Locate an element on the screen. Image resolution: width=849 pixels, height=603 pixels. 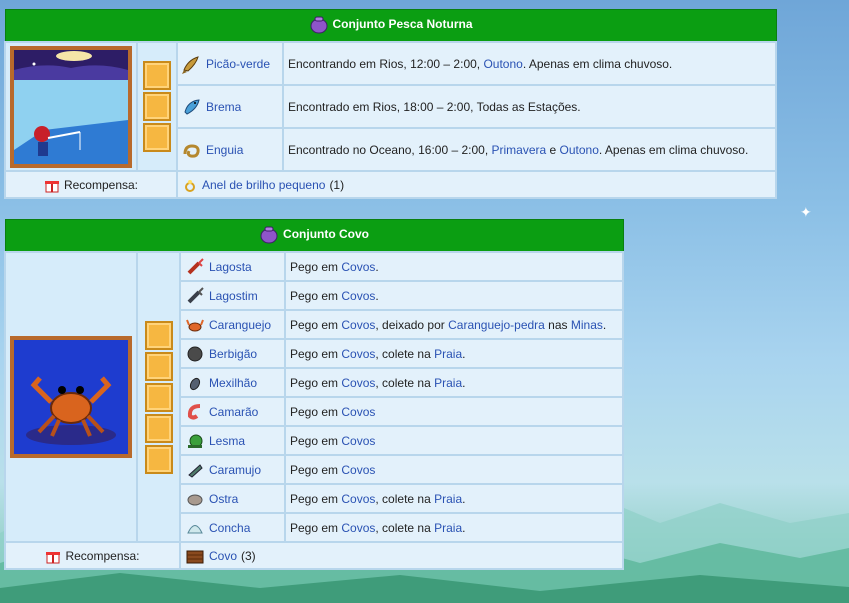
crab-pot-icon is located at coordinates (195, 556).